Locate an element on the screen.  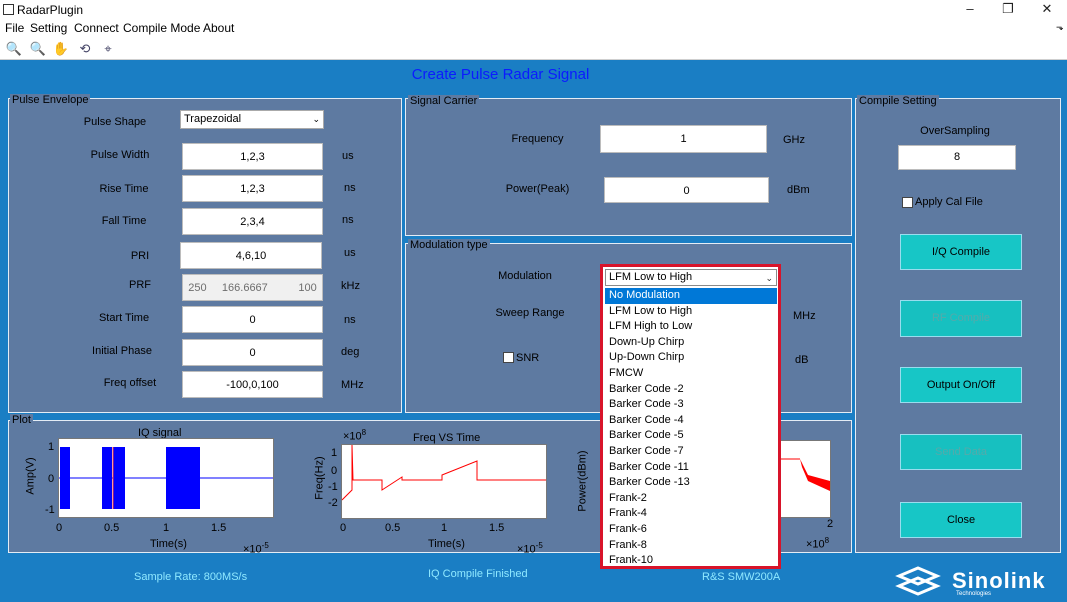
modulation-title: Modulation type is located at coordinates (449, 245).